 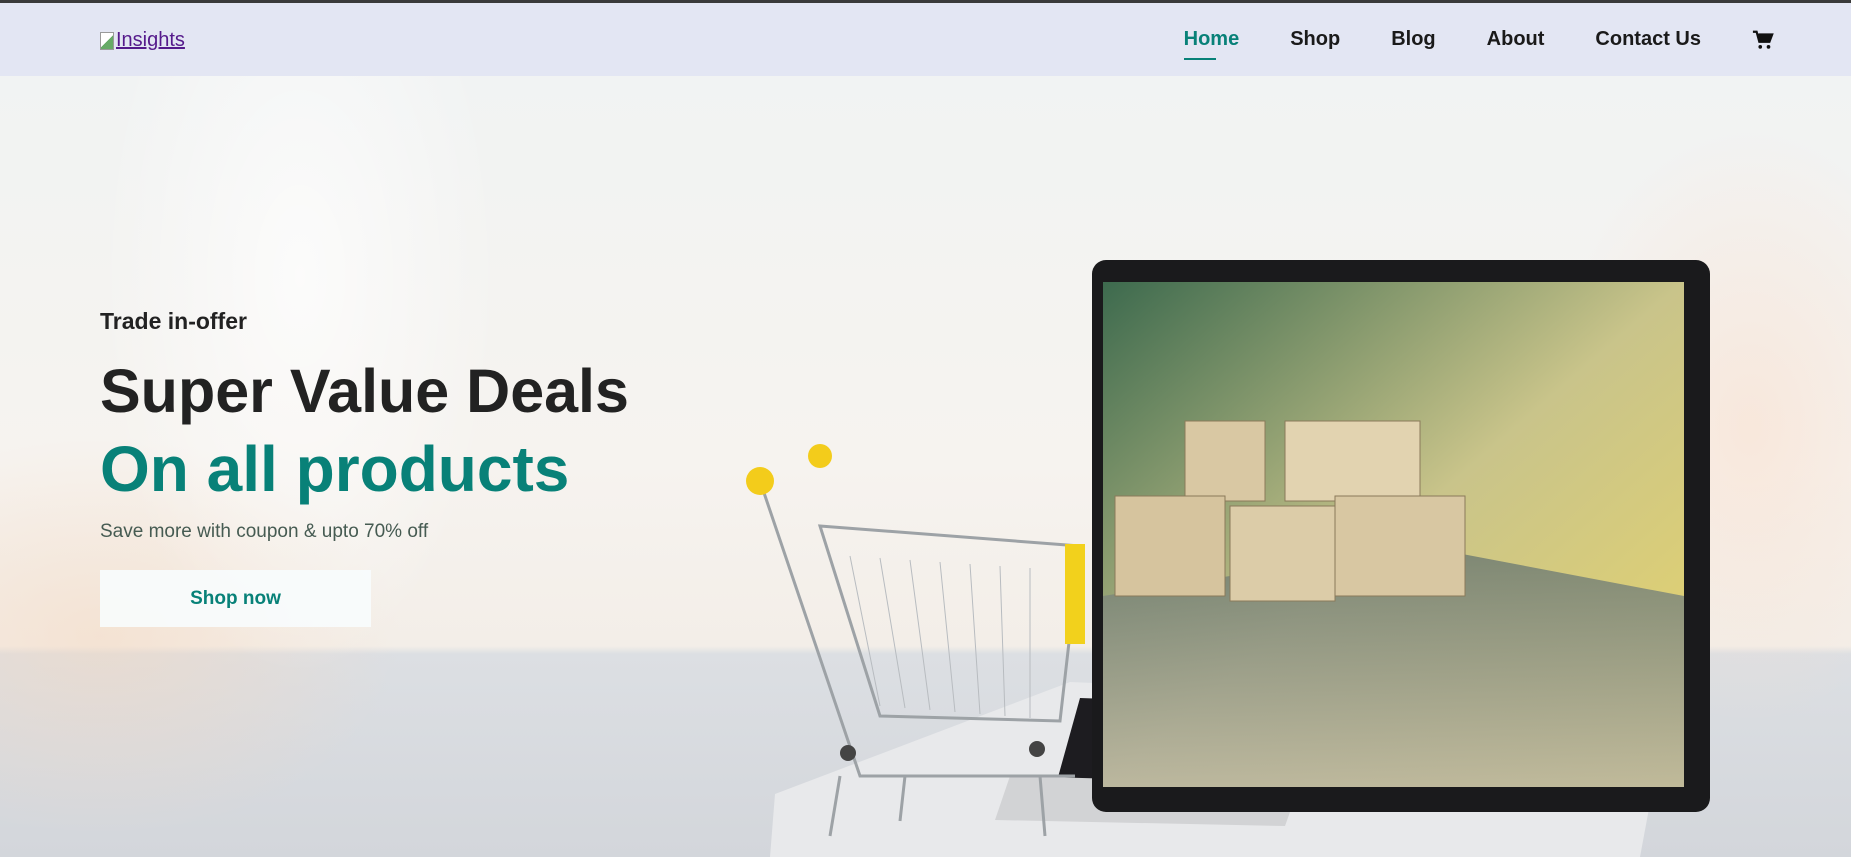 What do you see at coordinates (173, 321) in the screenshot?
I see `hero-eyebrow: Trade in-offer` at bounding box center [173, 321].